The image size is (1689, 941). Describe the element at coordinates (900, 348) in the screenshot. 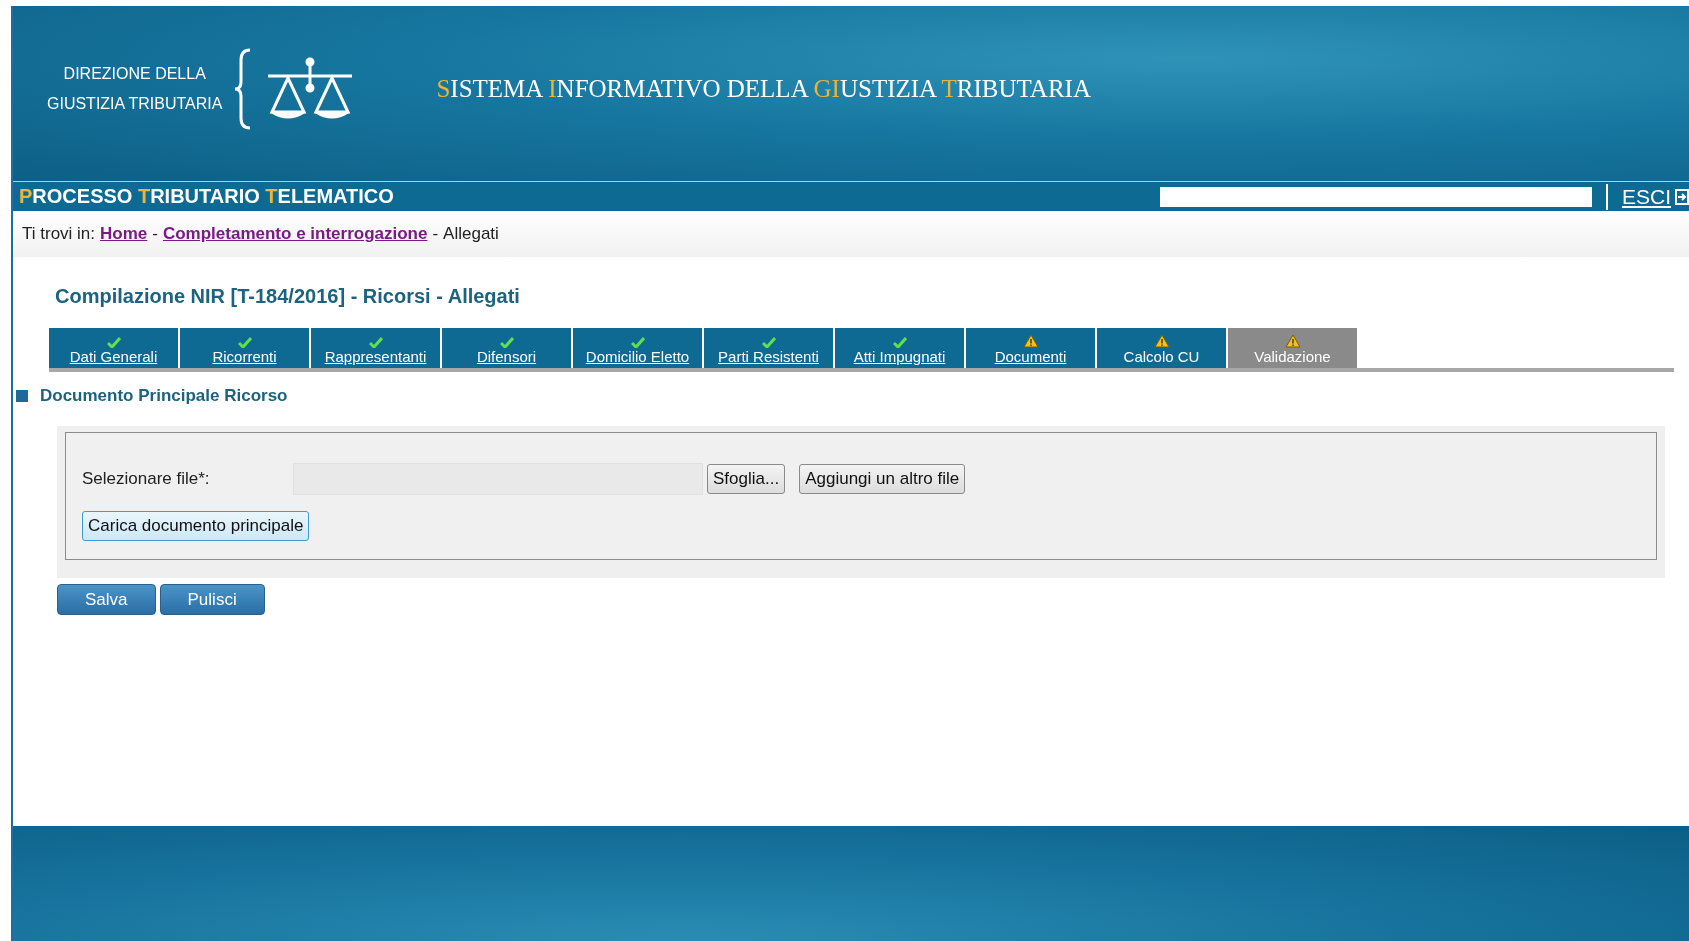

I see `step-tab: Atti Impugnati` at that location.